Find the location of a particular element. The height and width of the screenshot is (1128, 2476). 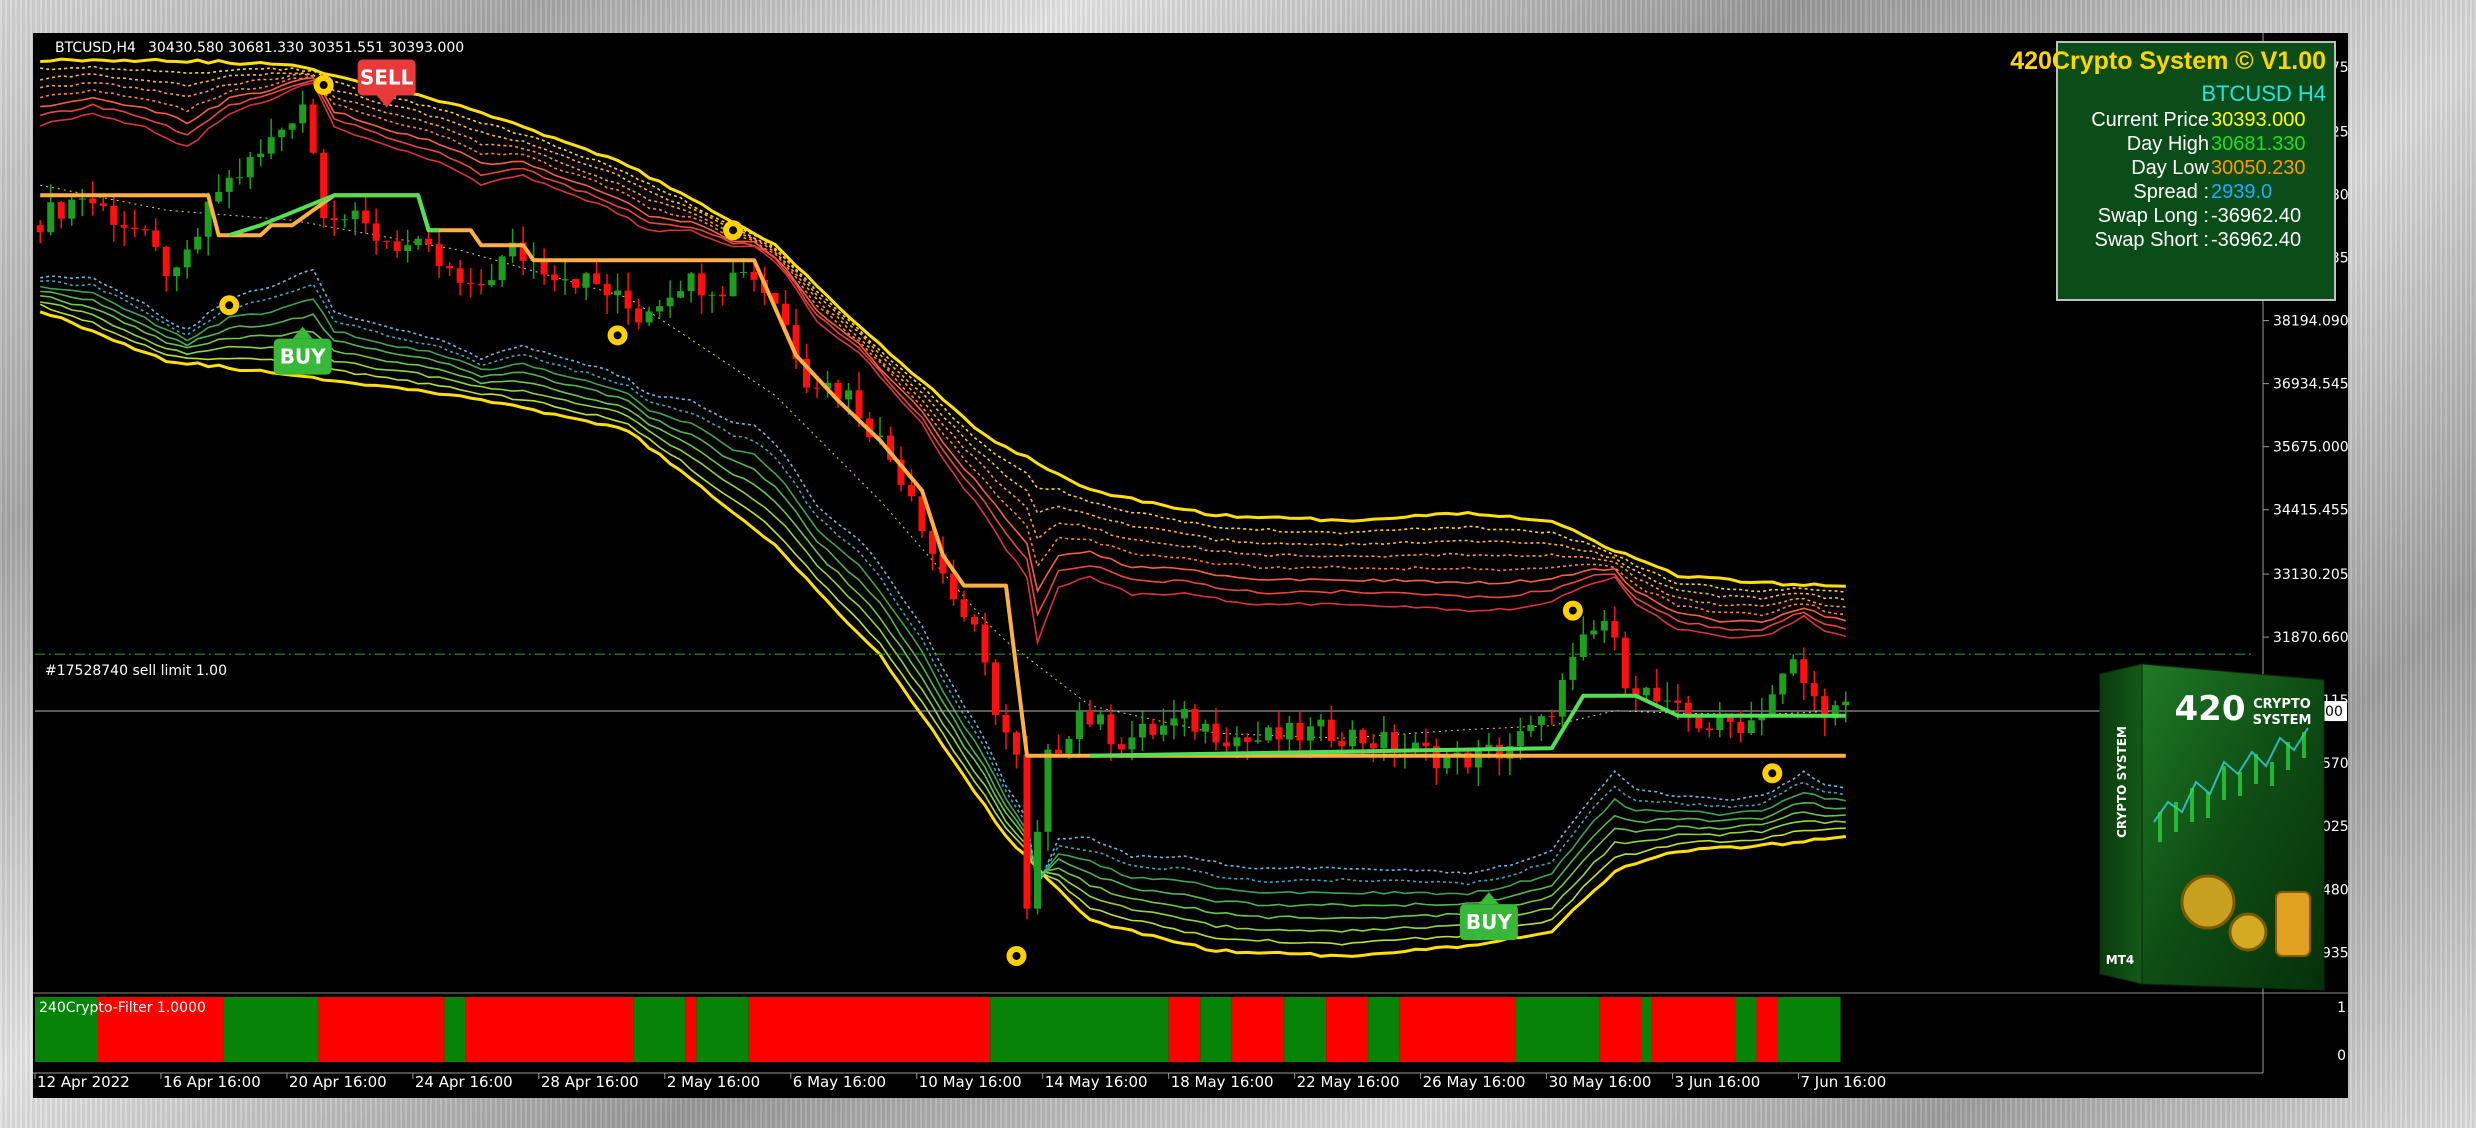

x-tick-label: 16 Apr 16:00 is located at coordinates (212, 1082).